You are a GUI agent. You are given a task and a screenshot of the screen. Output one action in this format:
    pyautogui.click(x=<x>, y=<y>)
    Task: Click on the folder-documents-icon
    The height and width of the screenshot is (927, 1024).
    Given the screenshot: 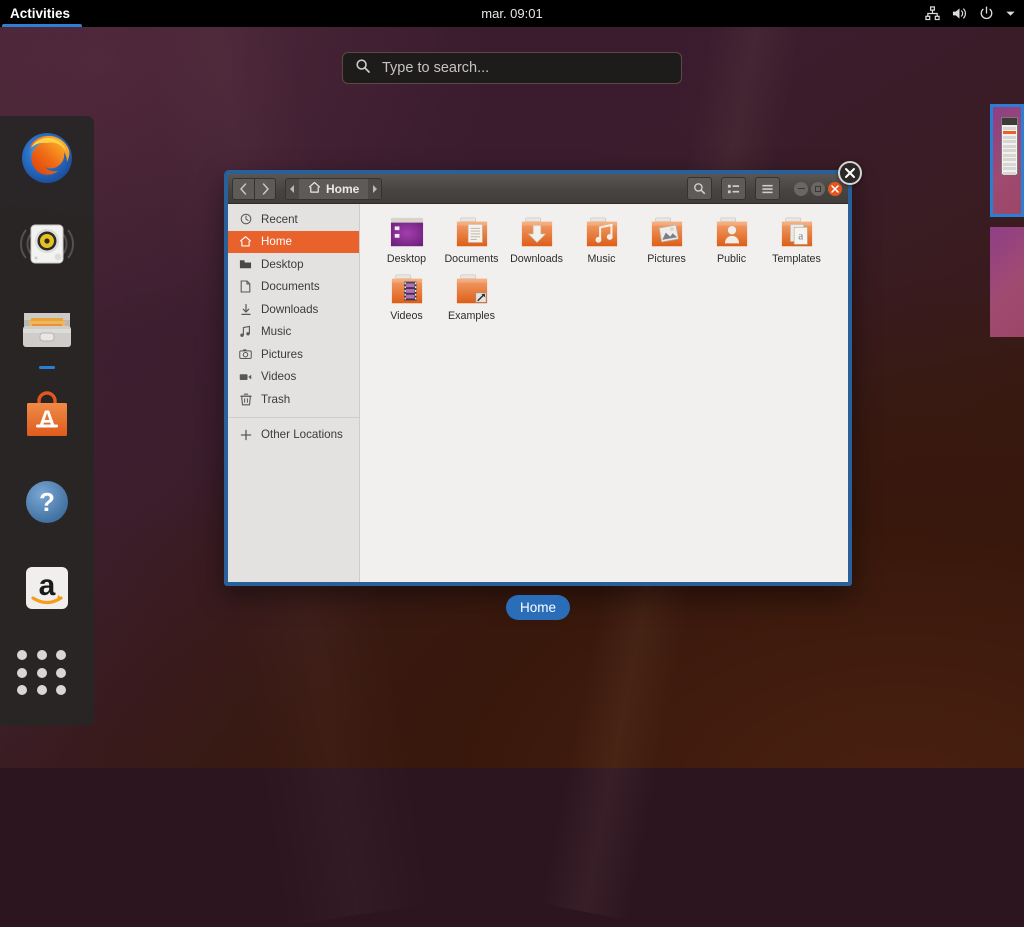 What is the action you would take?
    pyautogui.click(x=472, y=233)
    